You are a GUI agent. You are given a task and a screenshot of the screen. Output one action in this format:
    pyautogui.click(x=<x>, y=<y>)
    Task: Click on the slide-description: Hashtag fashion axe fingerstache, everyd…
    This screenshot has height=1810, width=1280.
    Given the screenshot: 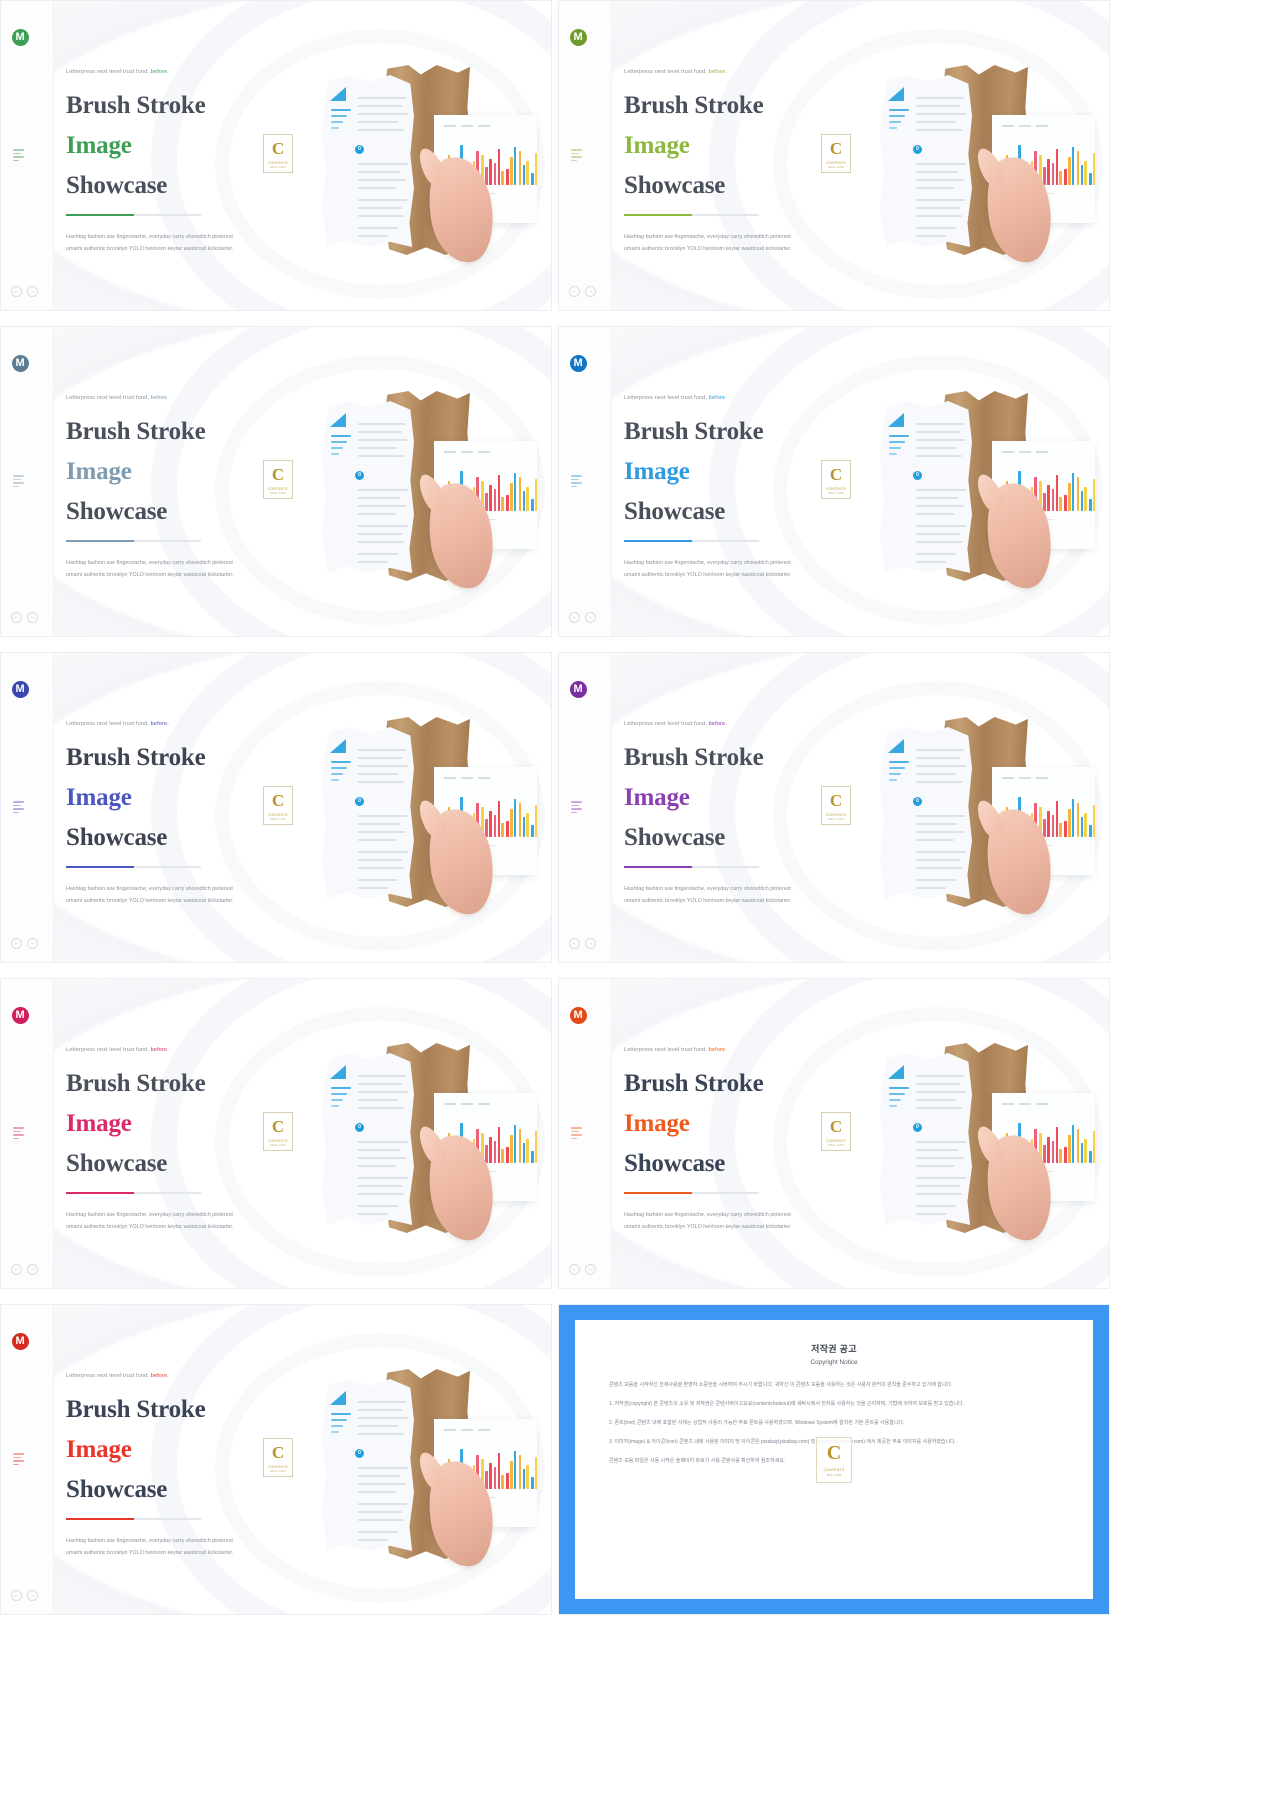 What is the action you would take?
    pyautogui.click(x=166, y=1221)
    